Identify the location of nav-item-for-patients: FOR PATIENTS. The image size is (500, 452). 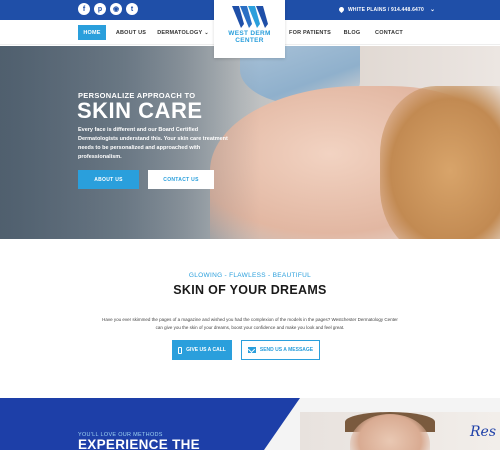
(310, 32).